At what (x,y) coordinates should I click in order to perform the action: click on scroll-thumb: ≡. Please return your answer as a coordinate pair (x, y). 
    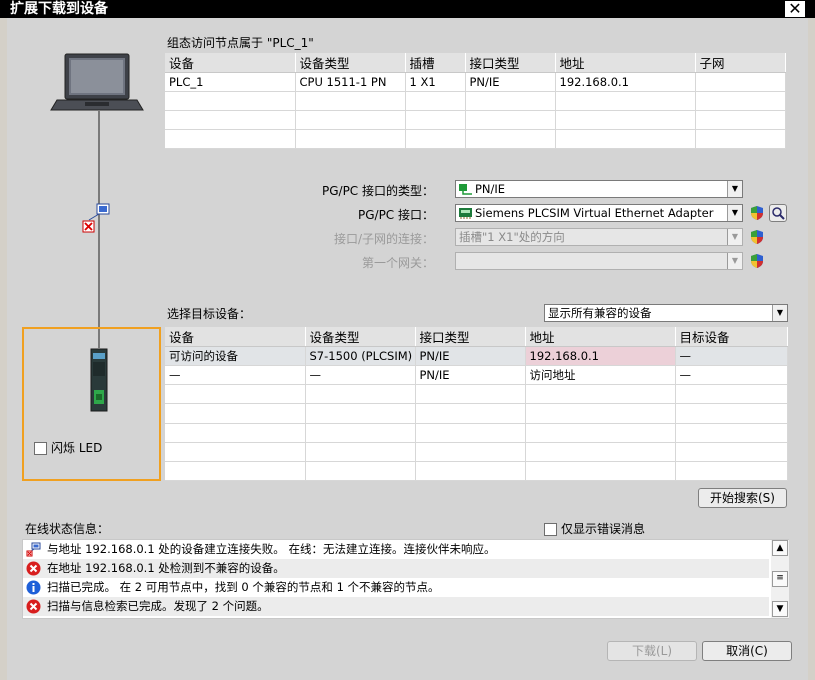
    Looking at the image, I should click on (780, 579).